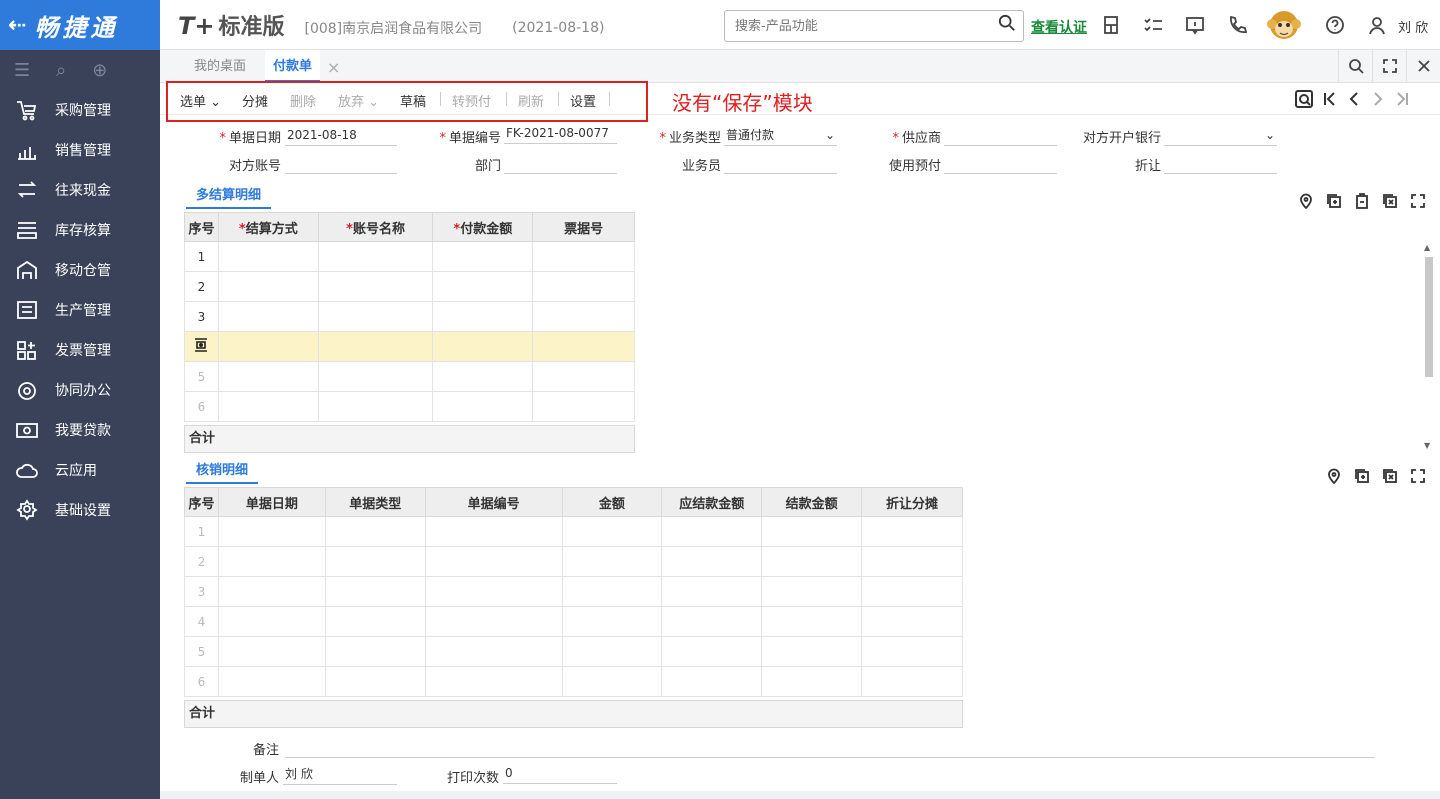  Describe the element at coordinates (80, 390) in the screenshot. I see `sidebar-item-collaboration: 协同办公` at that location.